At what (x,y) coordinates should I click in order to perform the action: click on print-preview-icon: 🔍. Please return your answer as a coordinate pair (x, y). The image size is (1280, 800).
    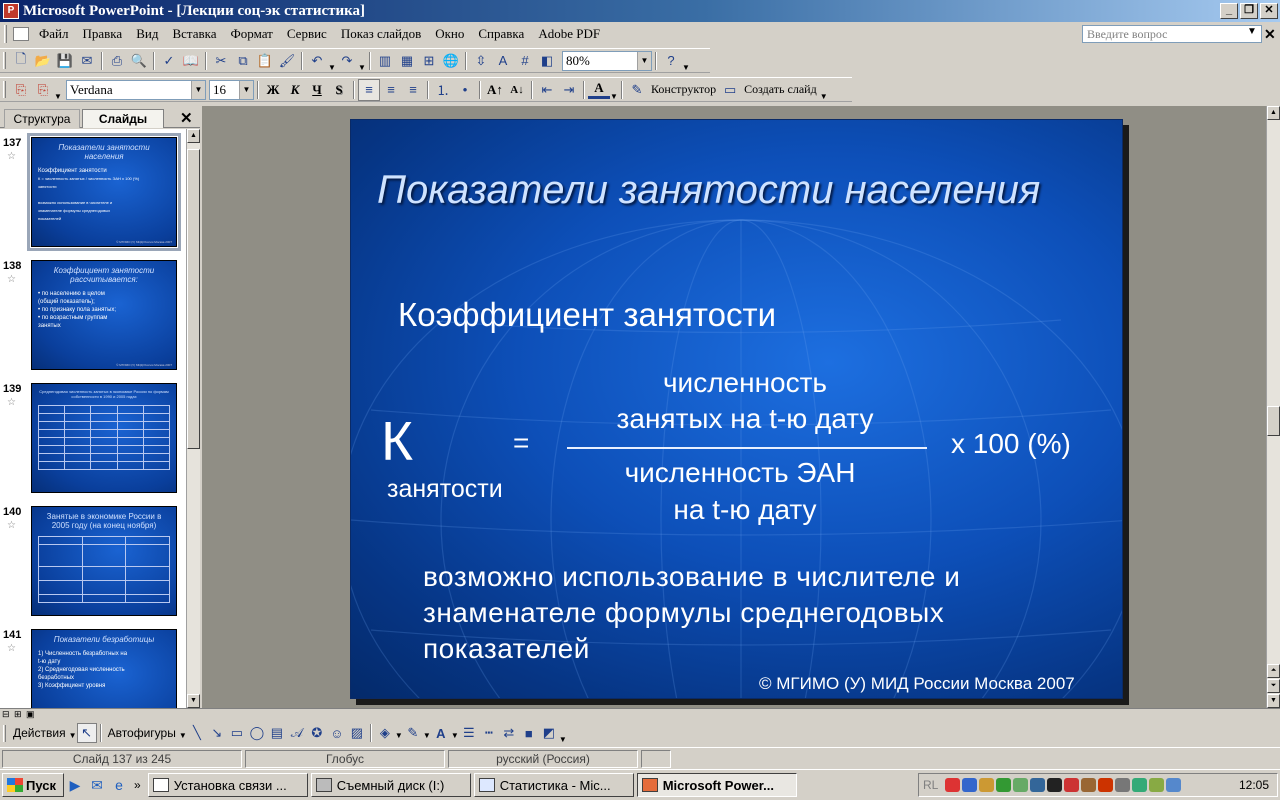
    Looking at the image, I should click on (139, 61).